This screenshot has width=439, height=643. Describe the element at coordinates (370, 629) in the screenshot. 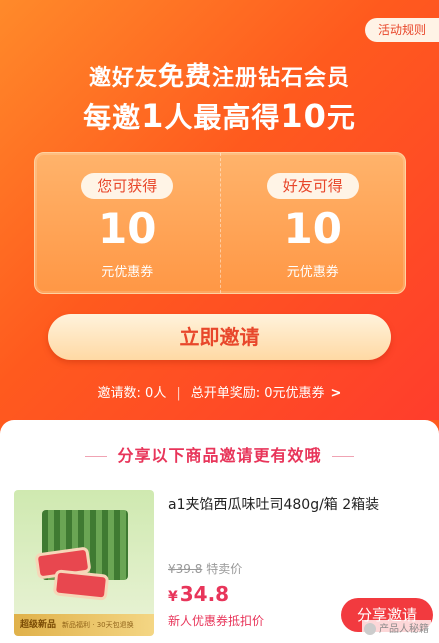

I see `wechat-icon` at that location.